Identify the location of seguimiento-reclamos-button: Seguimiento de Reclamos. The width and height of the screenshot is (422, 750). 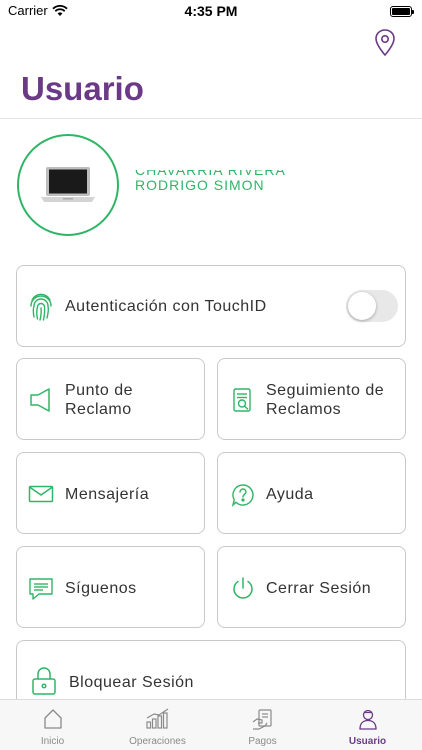
(311, 399).